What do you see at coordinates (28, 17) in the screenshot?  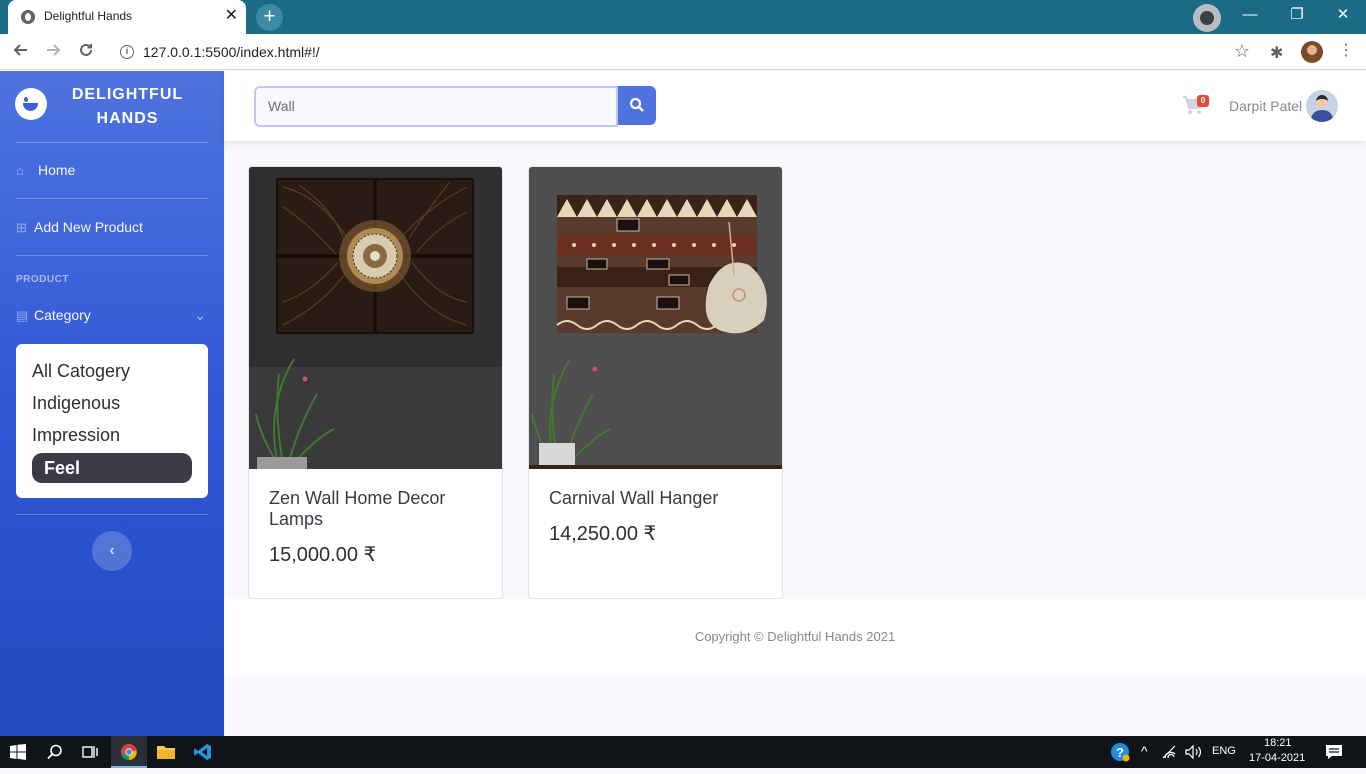 I see `globe-icon` at bounding box center [28, 17].